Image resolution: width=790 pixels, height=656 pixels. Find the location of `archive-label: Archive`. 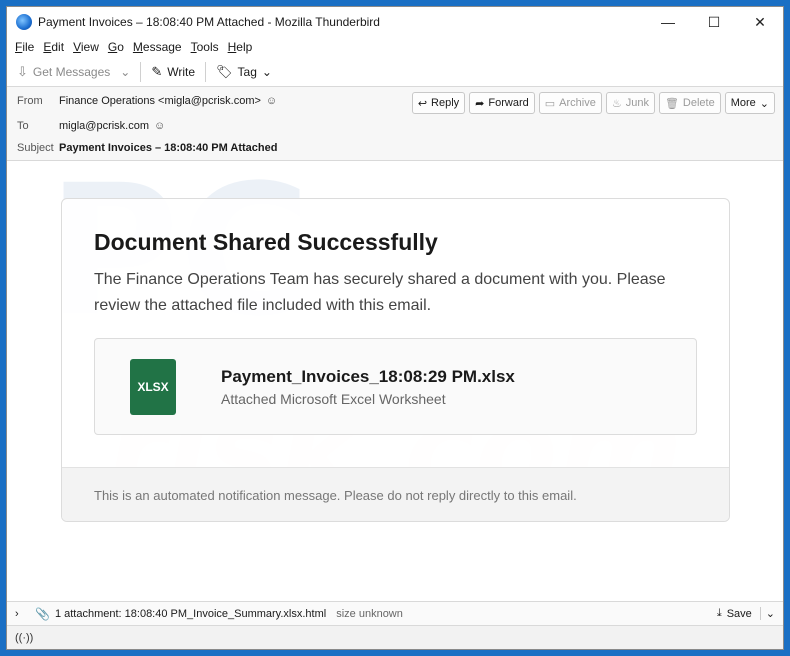

archive-label: Archive is located at coordinates (577, 103).